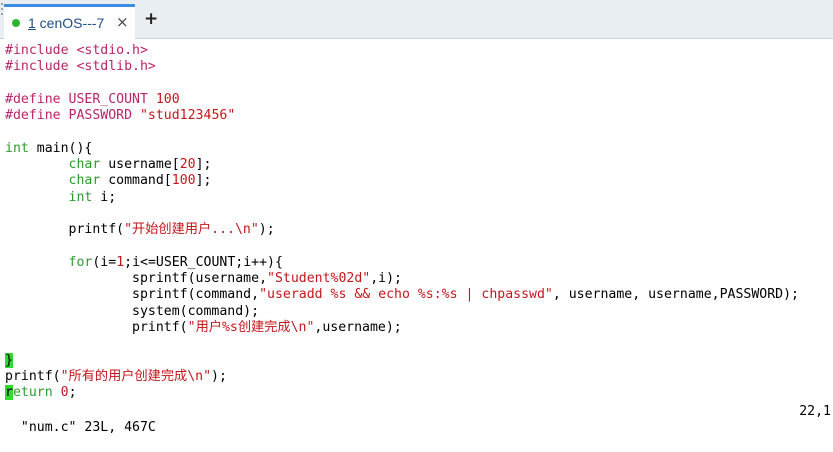  What do you see at coordinates (419, 230) in the screenshot?
I see `code-line: printf("开始创建用户...\n");` at bounding box center [419, 230].